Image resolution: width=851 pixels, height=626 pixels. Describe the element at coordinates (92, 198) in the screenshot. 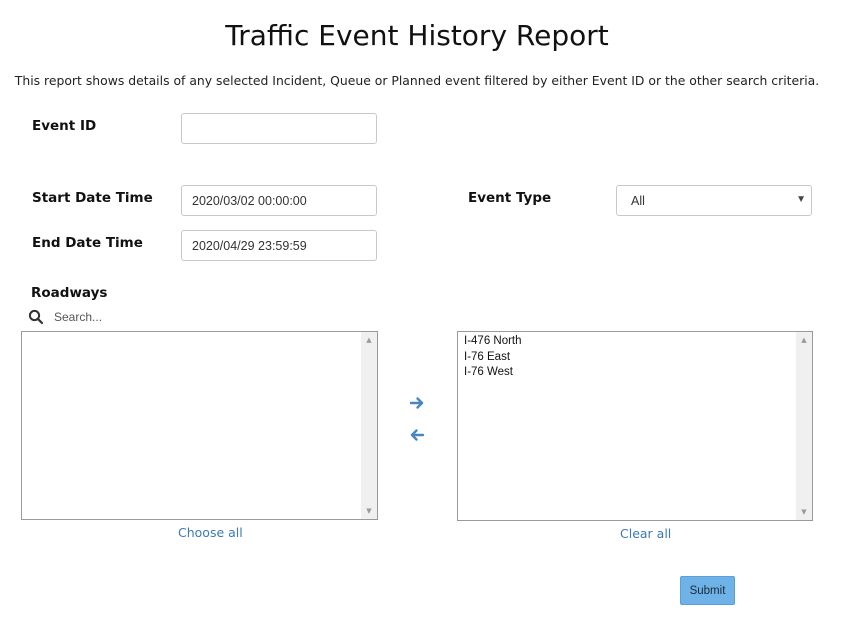

I see `start-date-time-label: Start Date Time` at that location.